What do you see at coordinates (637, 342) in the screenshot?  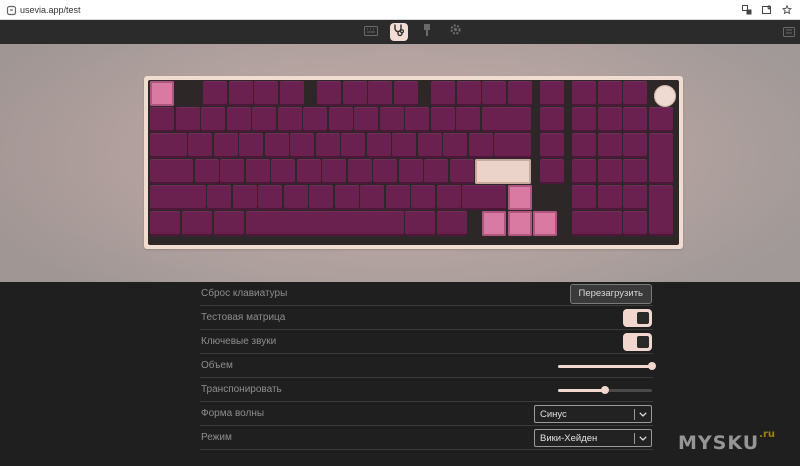 I see `key-sounds-toggle` at bounding box center [637, 342].